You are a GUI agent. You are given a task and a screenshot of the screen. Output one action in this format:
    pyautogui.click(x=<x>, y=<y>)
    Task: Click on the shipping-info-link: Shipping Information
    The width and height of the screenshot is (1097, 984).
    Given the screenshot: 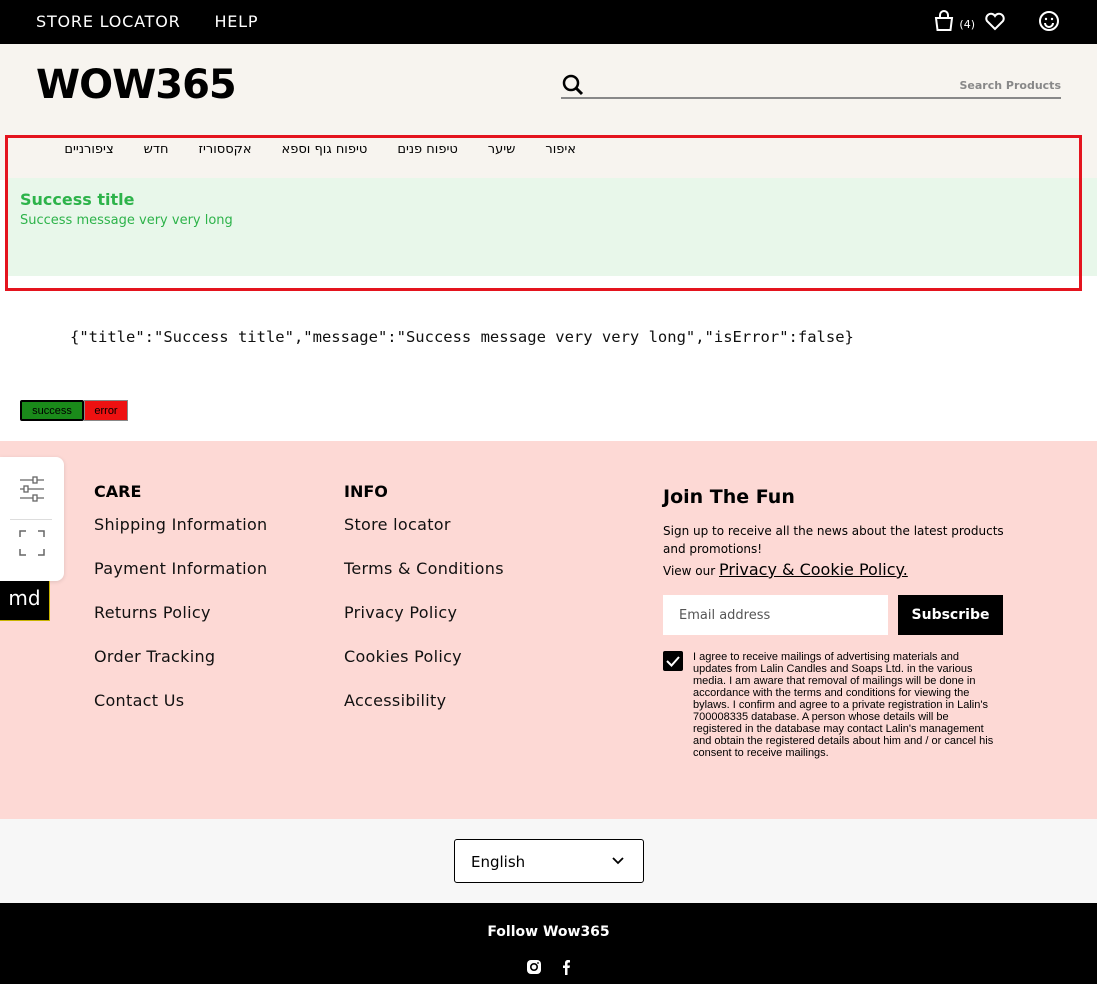 What is the action you would take?
    pyautogui.click(x=181, y=537)
    